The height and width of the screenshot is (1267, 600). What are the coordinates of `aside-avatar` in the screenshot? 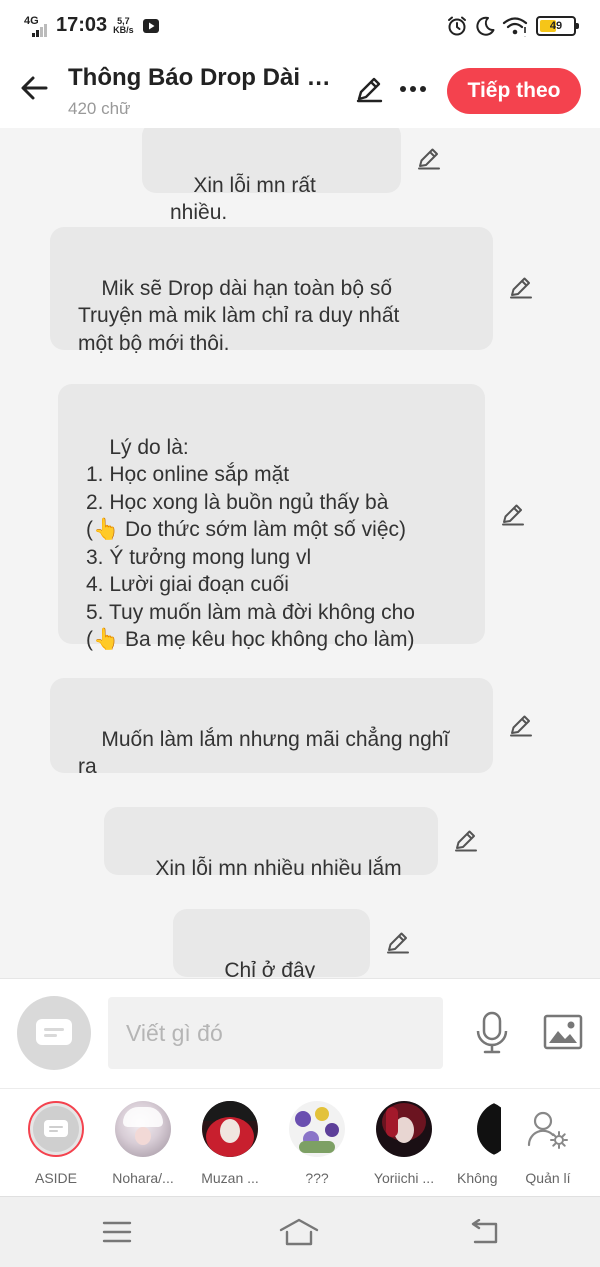 It's located at (56, 1129).